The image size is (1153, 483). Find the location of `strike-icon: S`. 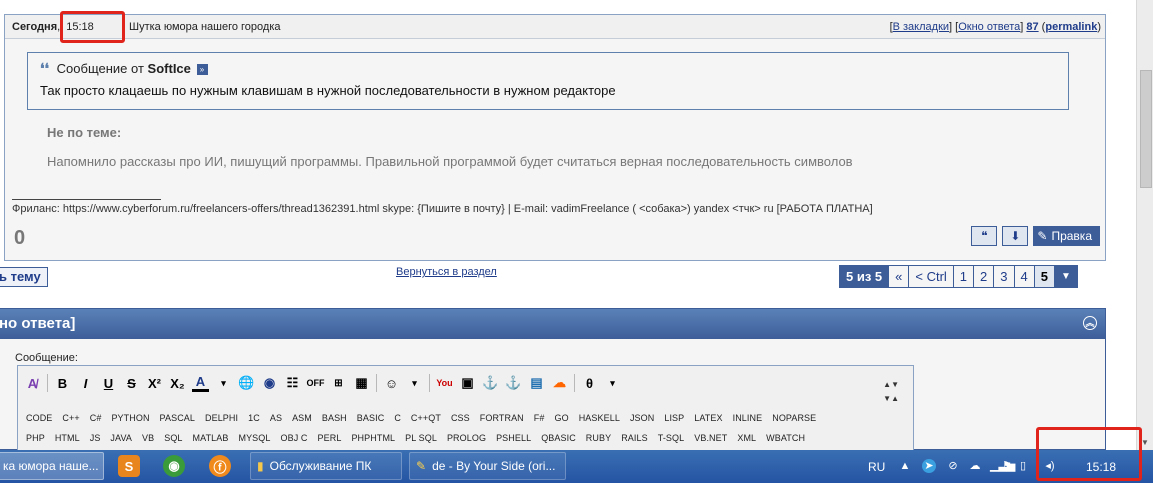

strike-icon: S is located at coordinates (131, 383).